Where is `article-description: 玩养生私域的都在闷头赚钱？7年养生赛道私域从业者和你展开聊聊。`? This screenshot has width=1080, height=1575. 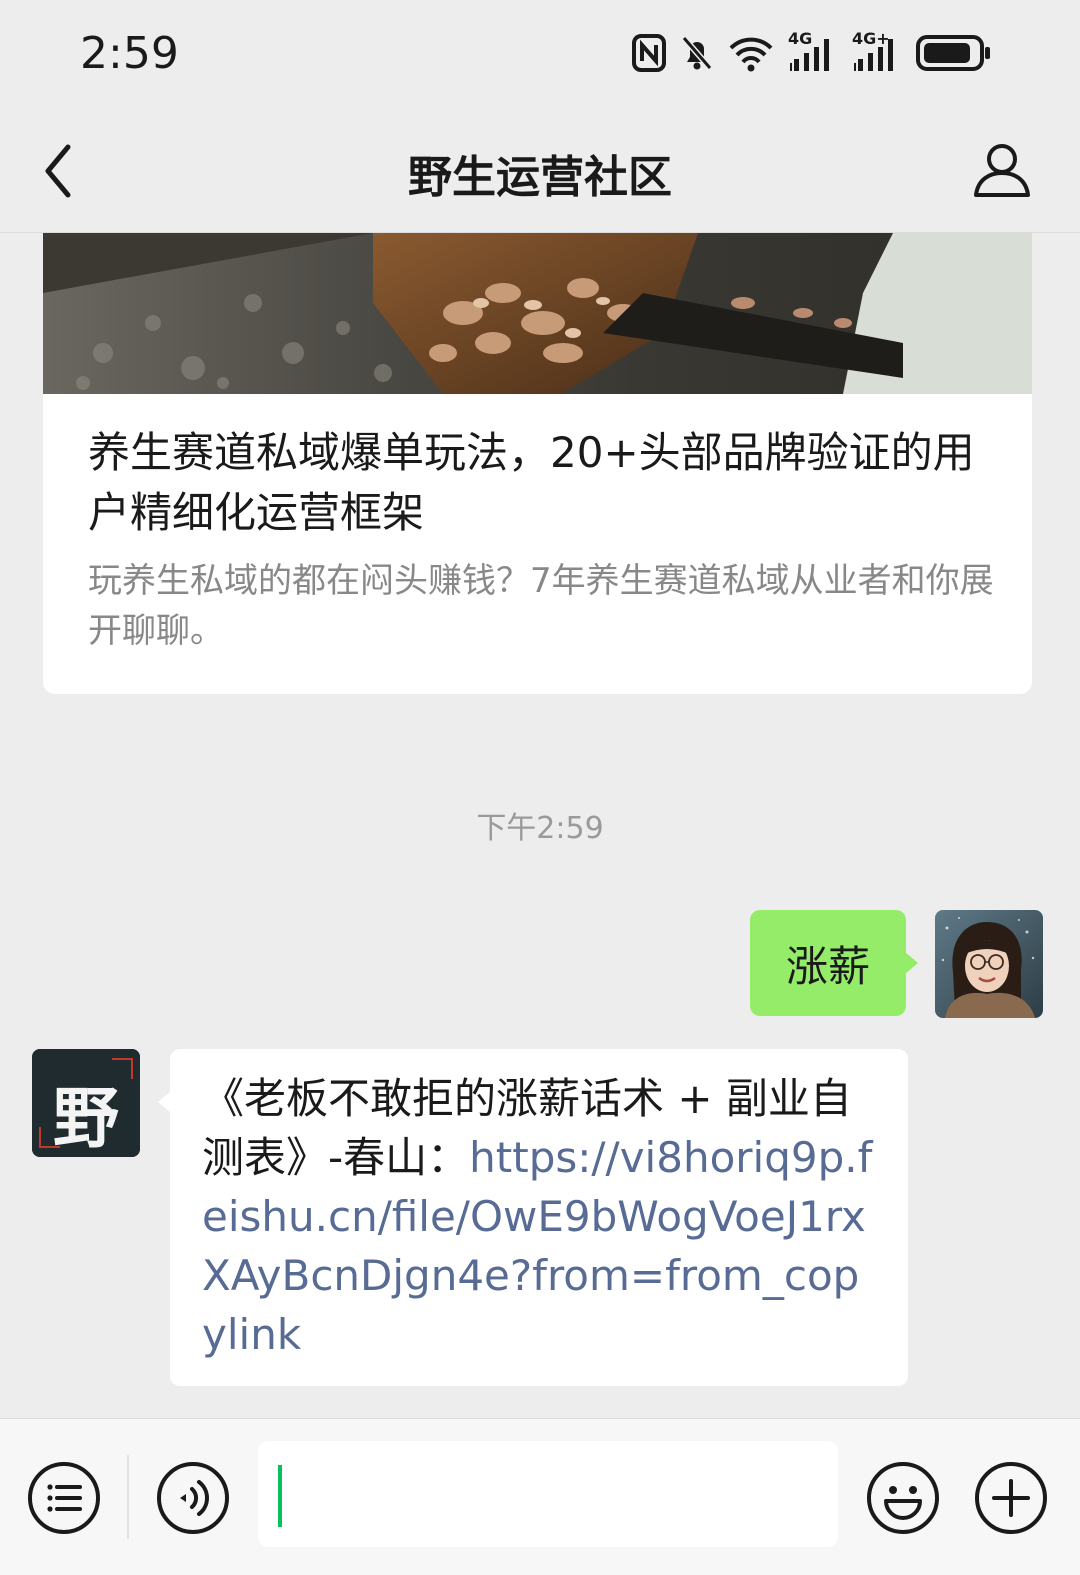
article-description: 玩养生私域的都在闷头赚钱？7年养生赛道私域从业者和你展开聊聊。 is located at coordinates (541, 606).